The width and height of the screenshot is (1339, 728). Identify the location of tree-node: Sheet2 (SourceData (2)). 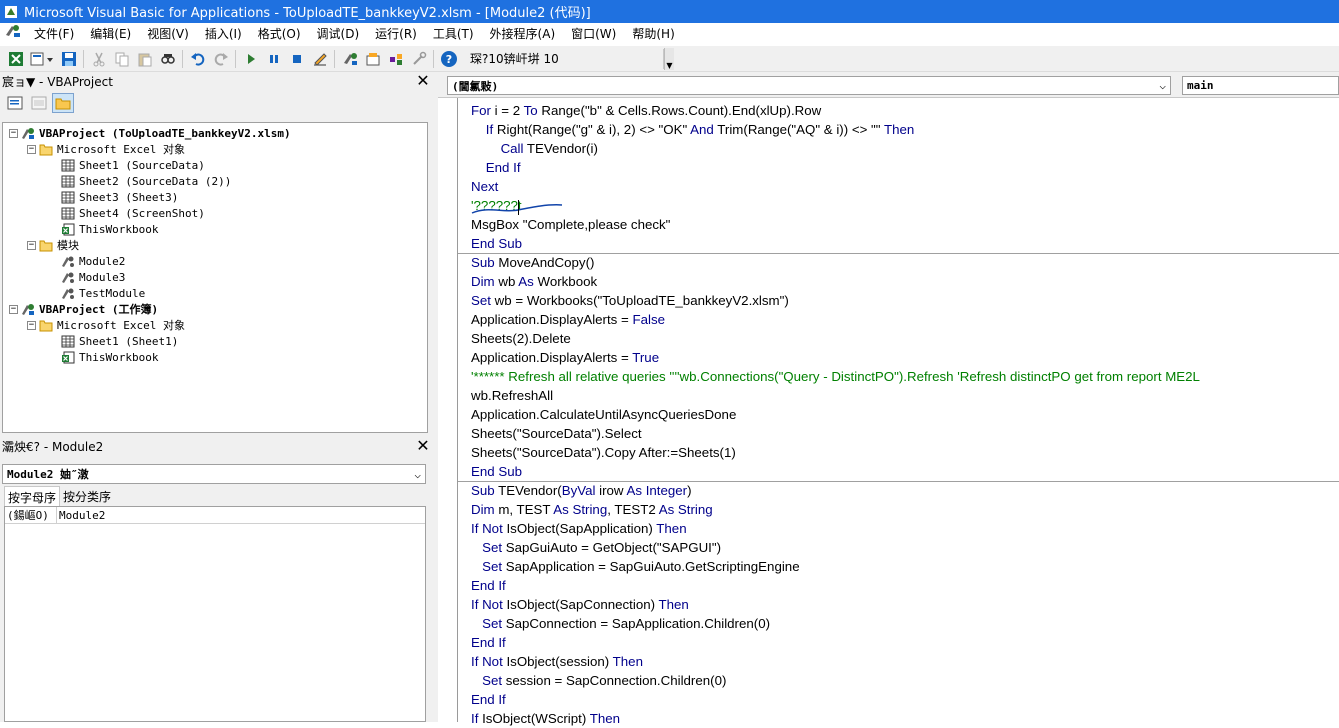
(140, 181).